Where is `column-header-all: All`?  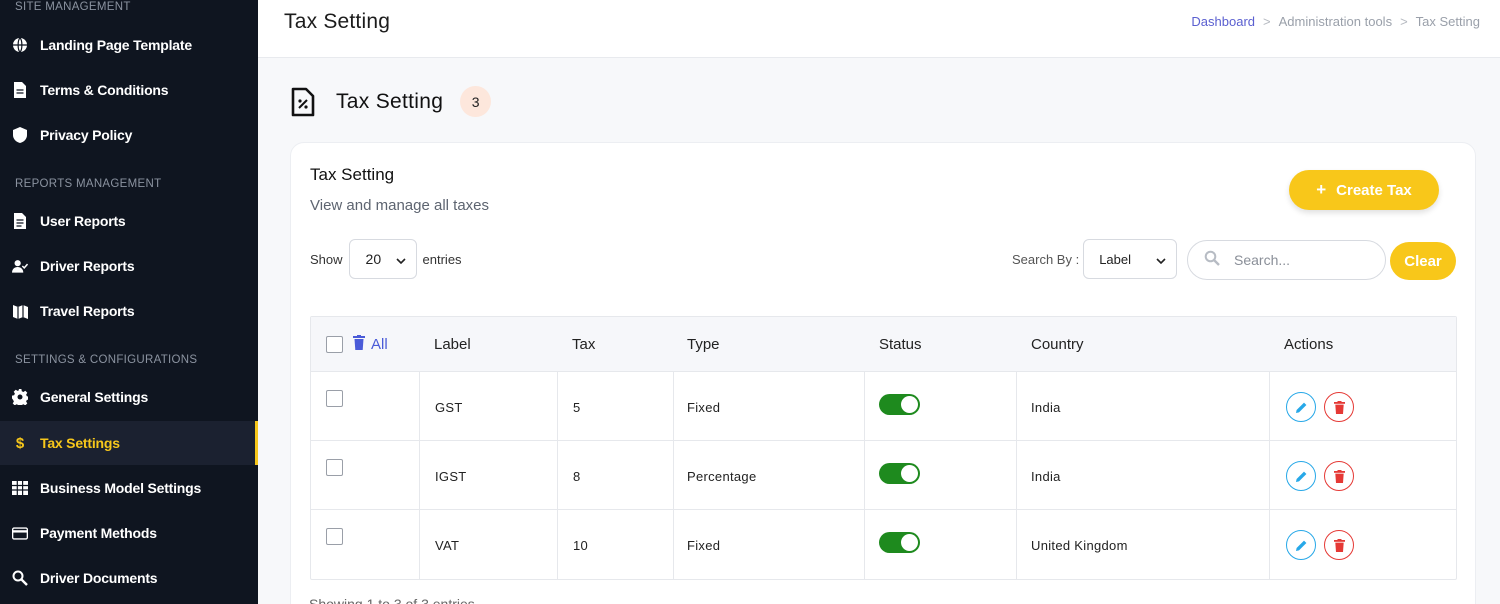
column-header-all: All is located at coordinates (379, 344).